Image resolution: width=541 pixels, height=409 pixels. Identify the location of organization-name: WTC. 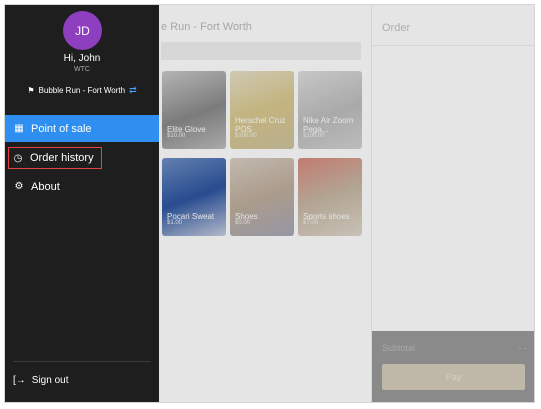
(82, 69).